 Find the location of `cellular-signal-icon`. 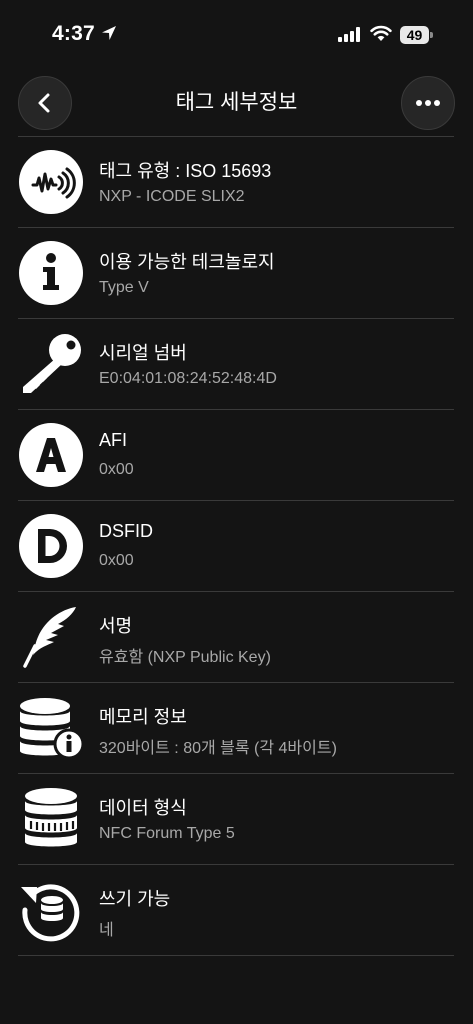

cellular-signal-icon is located at coordinates (349, 34).